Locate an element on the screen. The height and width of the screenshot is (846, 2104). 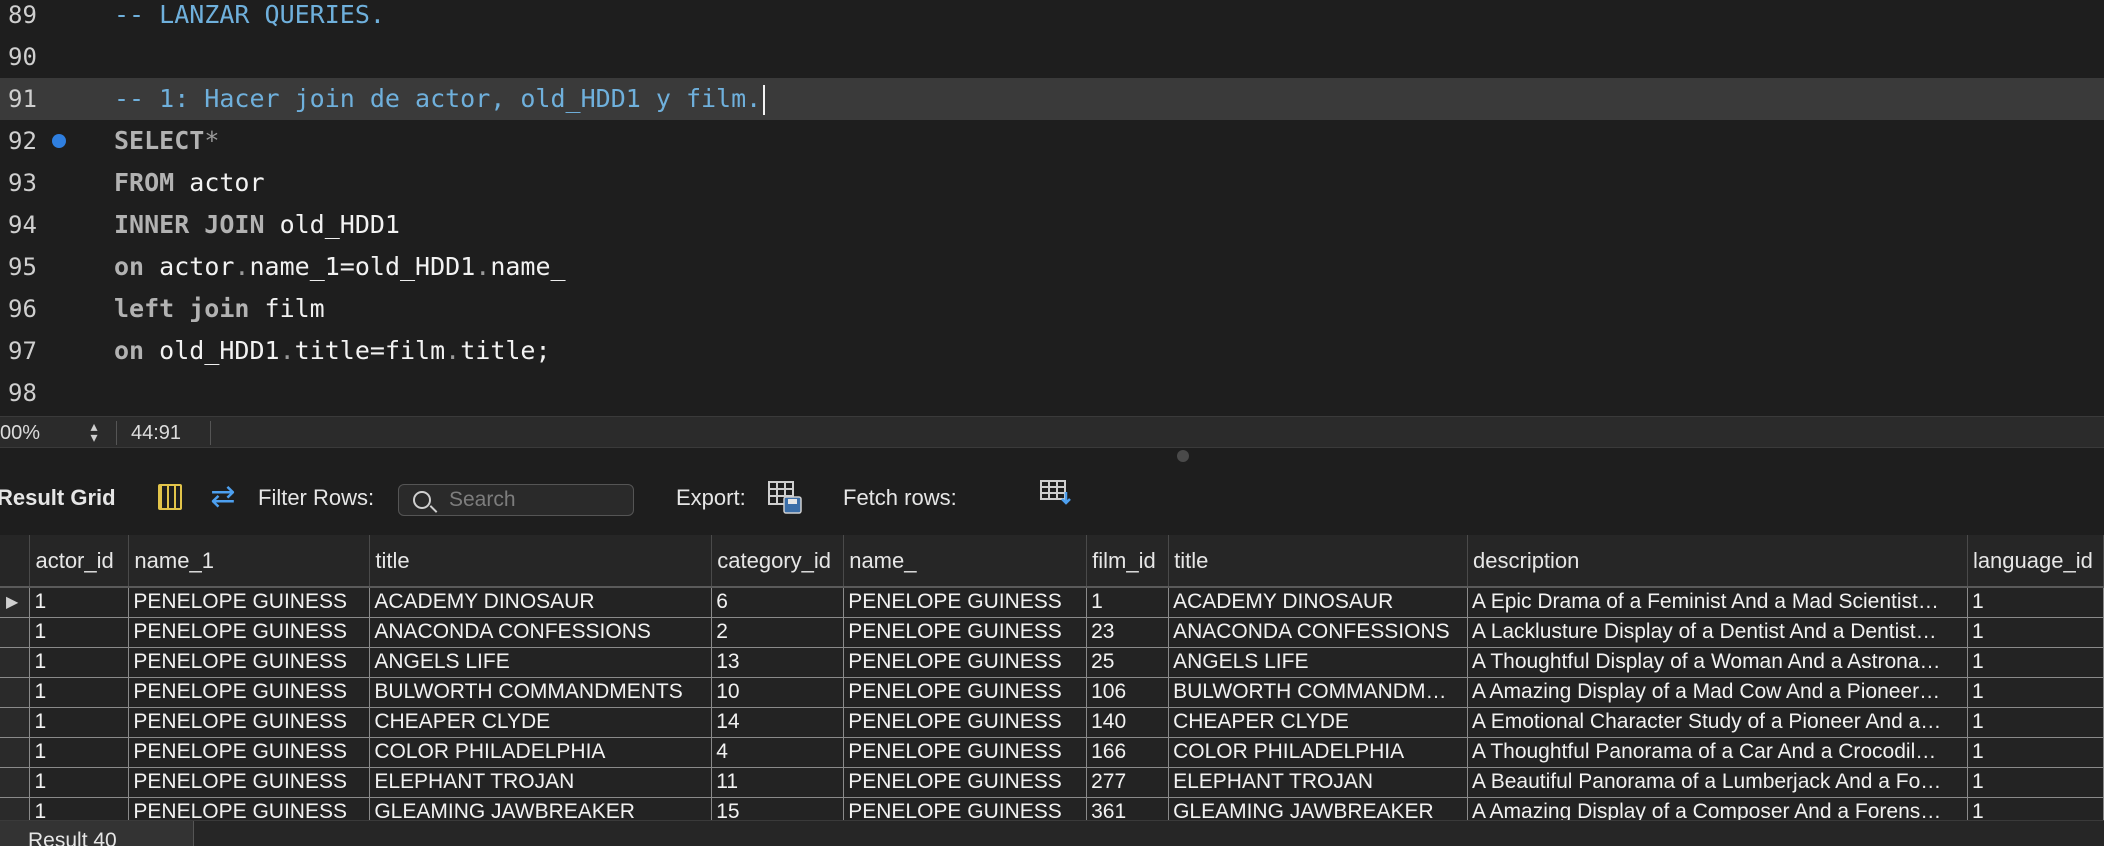
editor-line: 89 -- LANZAR QUERIES. is located at coordinates (1052, 18).